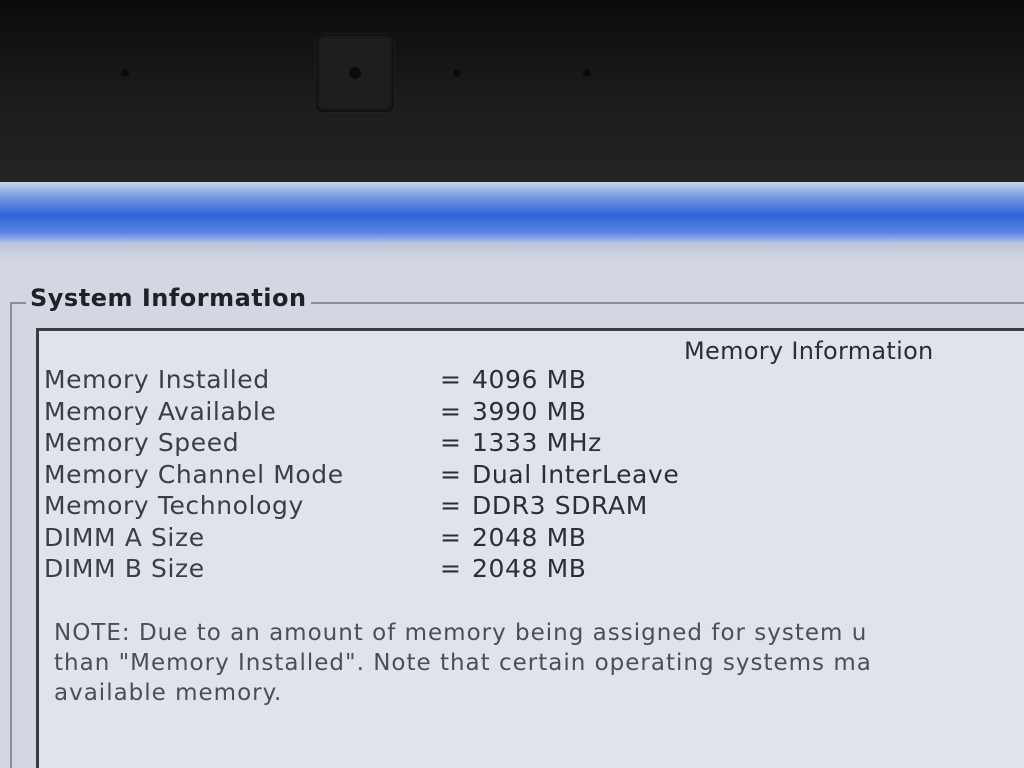  What do you see at coordinates (160, 411) in the screenshot?
I see `row-label: Memory Available` at bounding box center [160, 411].